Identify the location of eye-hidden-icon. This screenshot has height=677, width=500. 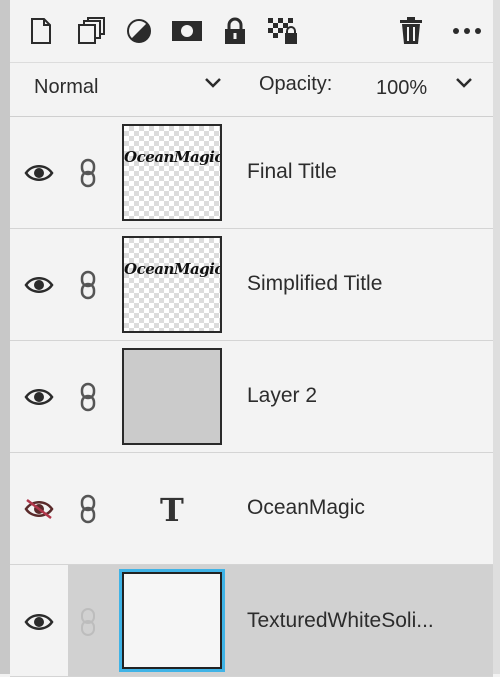
(39, 509).